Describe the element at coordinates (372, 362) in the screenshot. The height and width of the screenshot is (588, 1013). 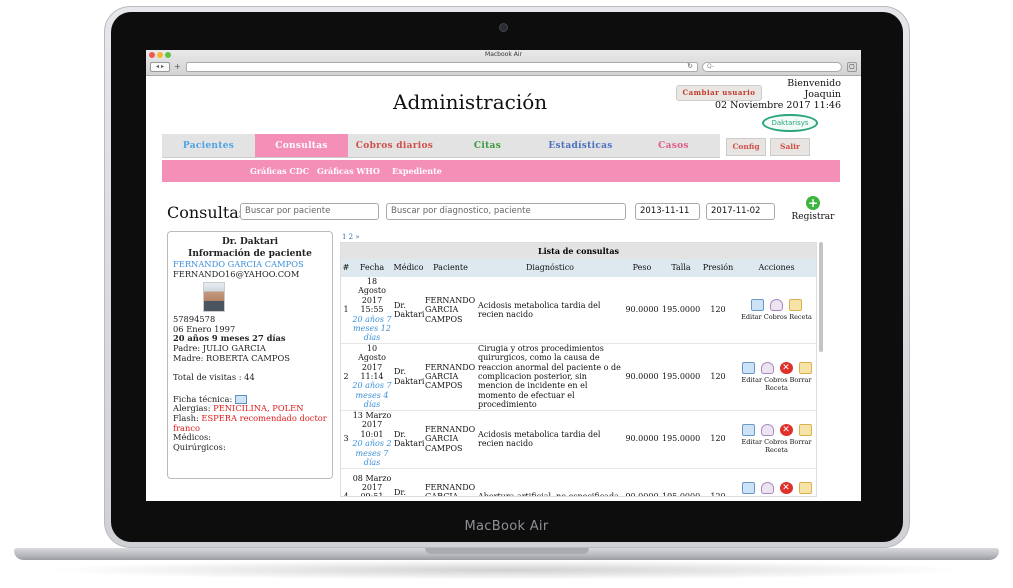
I see `row-date: 10 Agosto 2017 11:14` at that location.